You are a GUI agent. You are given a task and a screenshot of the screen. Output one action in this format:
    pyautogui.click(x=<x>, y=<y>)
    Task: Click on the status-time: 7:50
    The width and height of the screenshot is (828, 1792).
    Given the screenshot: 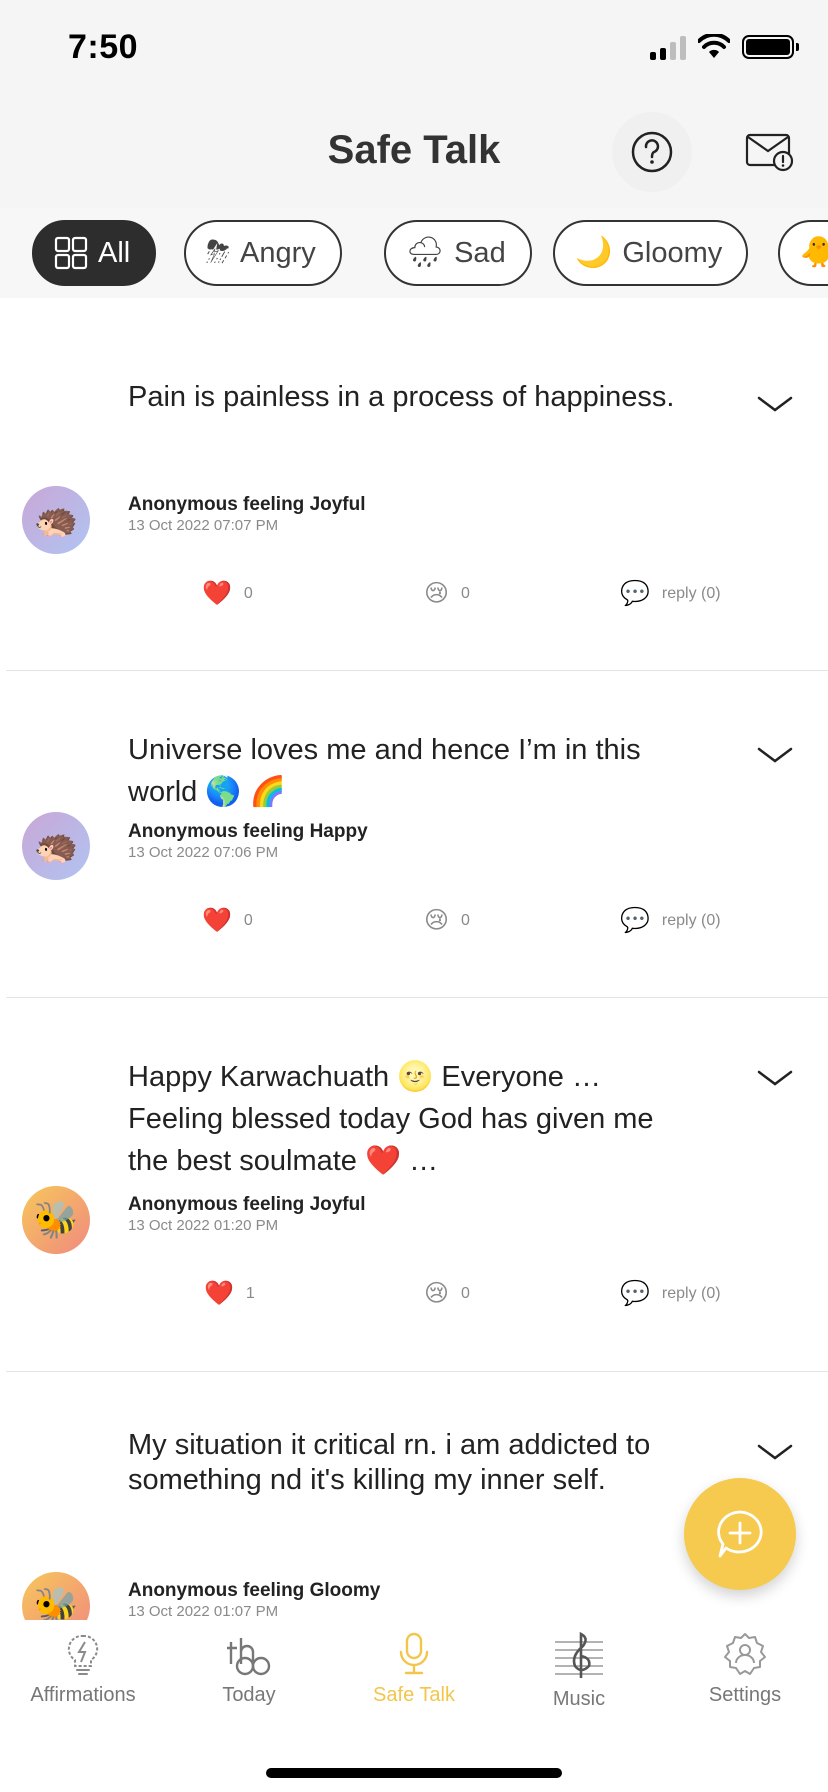 What is the action you would take?
    pyautogui.click(x=103, y=47)
    